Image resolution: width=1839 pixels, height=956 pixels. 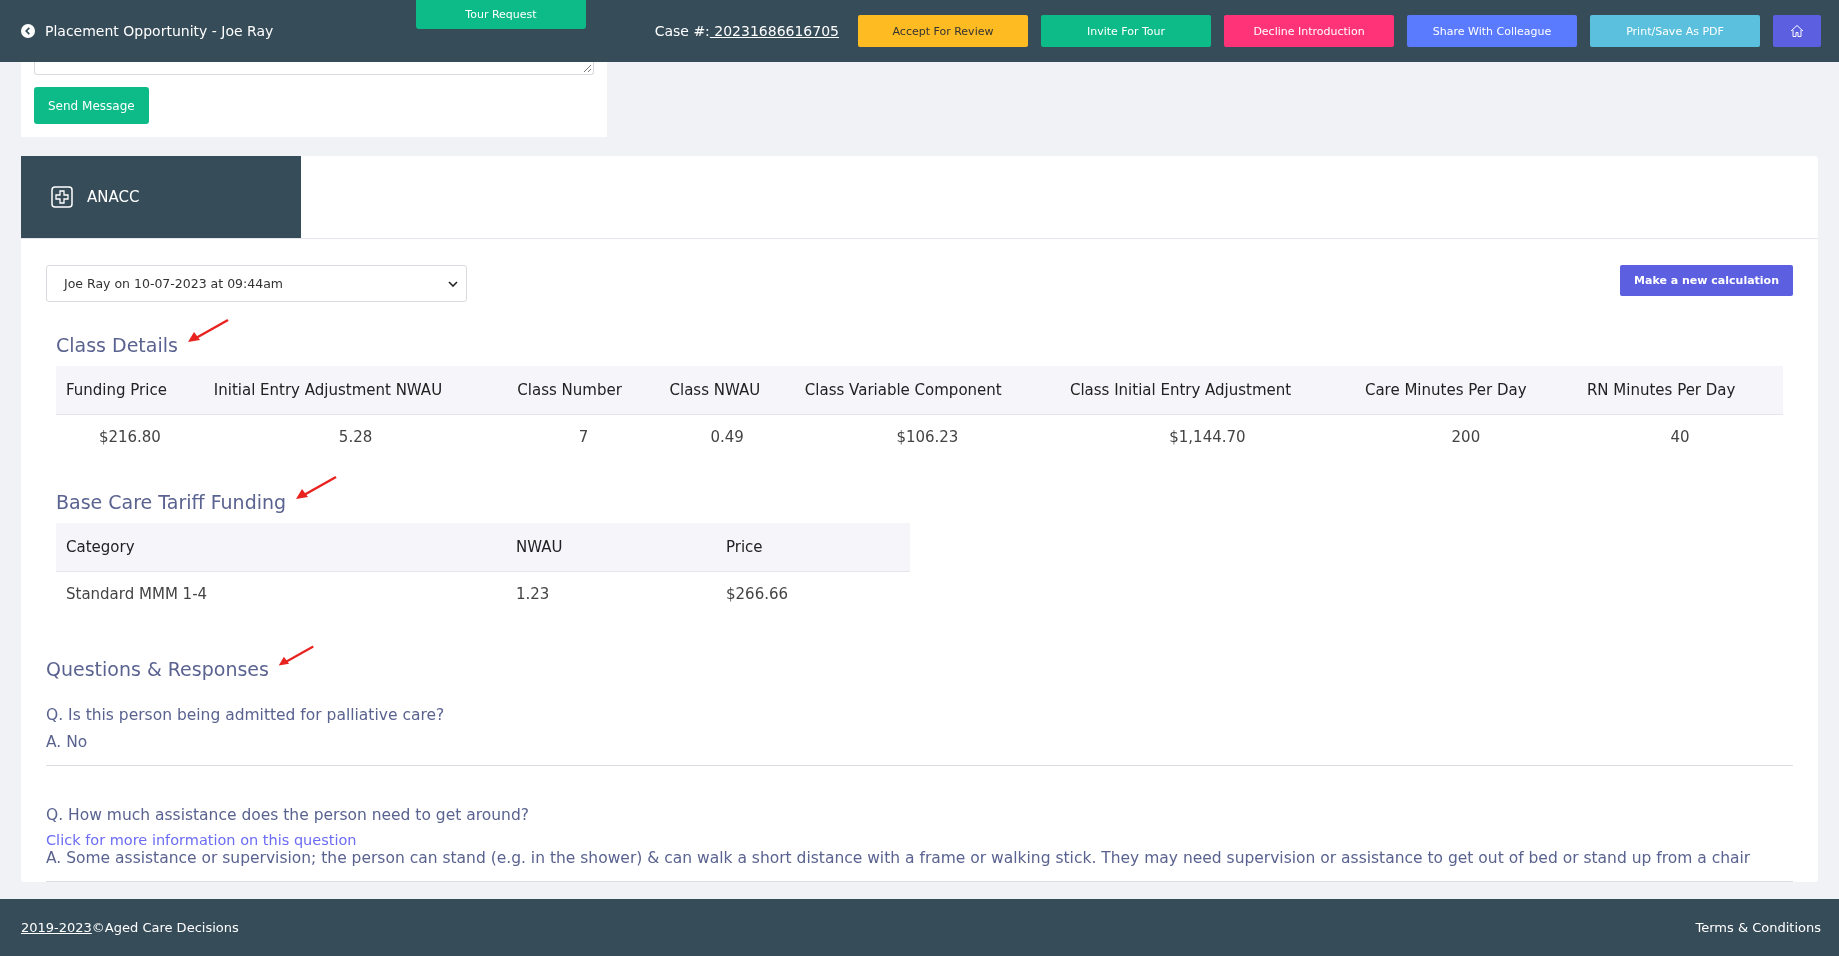 What do you see at coordinates (927, 436) in the screenshot?
I see `table-cell: $106.23` at bounding box center [927, 436].